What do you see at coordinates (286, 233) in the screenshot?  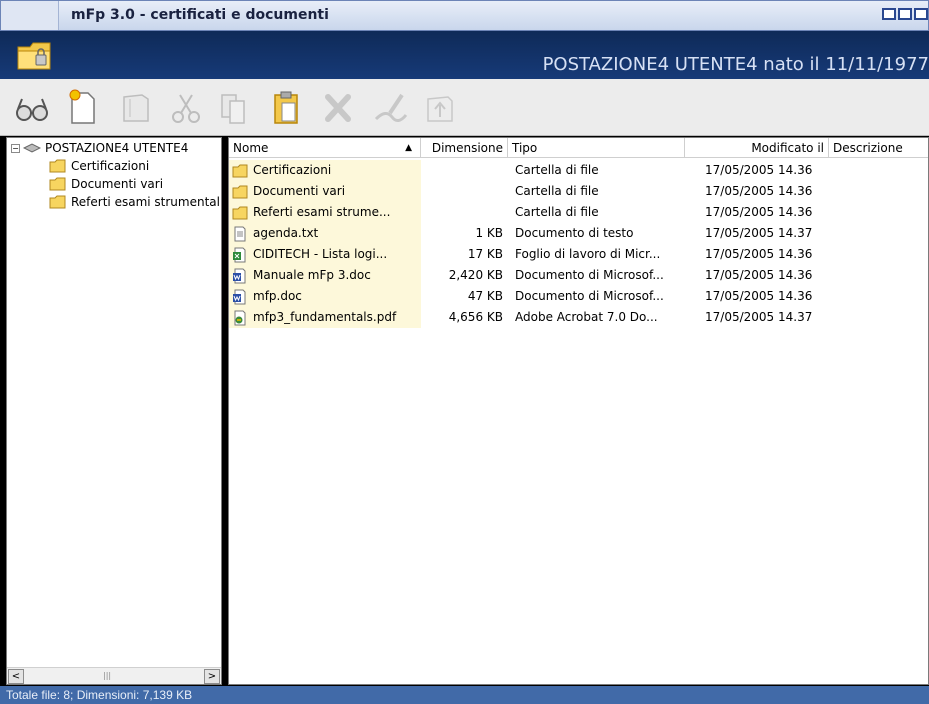 I see `file-name: agenda.txt` at bounding box center [286, 233].